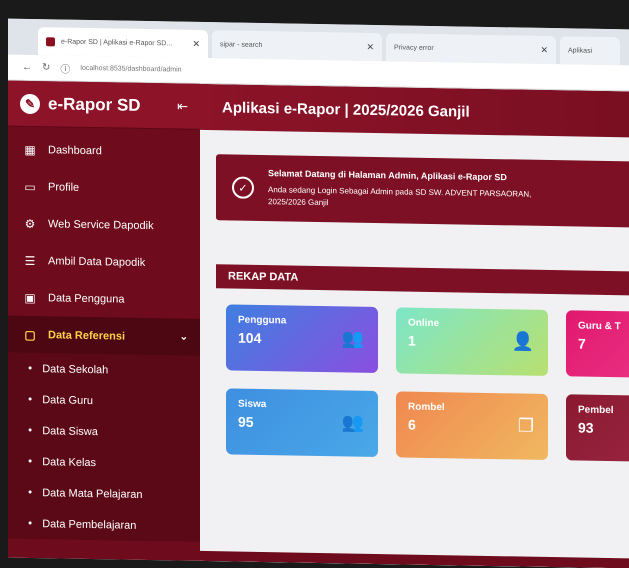  I want to click on url-text: localhost:8535/dashboard/admin, so click(130, 69).